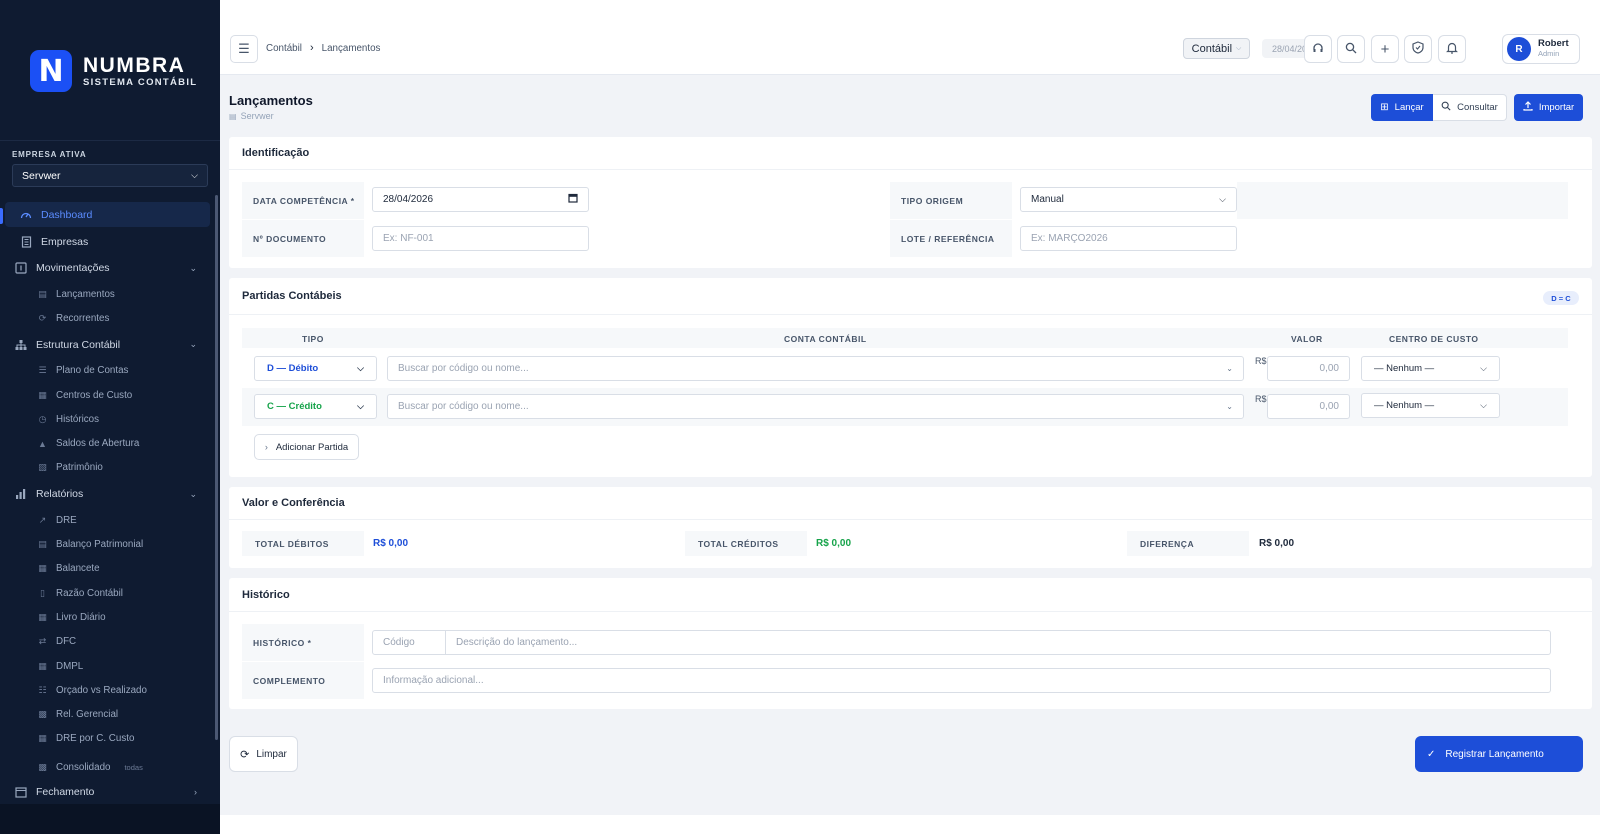  I want to click on tipo-origem-select: Manual ⌵, so click(1128, 199).